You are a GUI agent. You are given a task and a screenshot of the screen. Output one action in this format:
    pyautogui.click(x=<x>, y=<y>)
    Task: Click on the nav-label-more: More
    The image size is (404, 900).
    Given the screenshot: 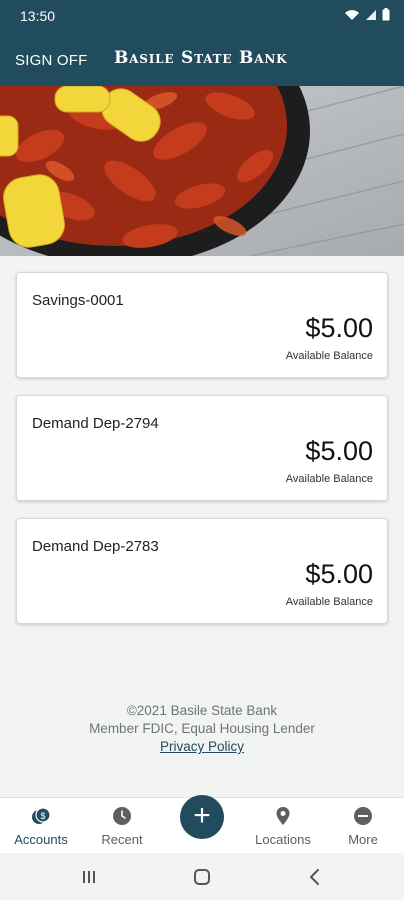 What is the action you would take?
    pyautogui.click(x=363, y=839)
    